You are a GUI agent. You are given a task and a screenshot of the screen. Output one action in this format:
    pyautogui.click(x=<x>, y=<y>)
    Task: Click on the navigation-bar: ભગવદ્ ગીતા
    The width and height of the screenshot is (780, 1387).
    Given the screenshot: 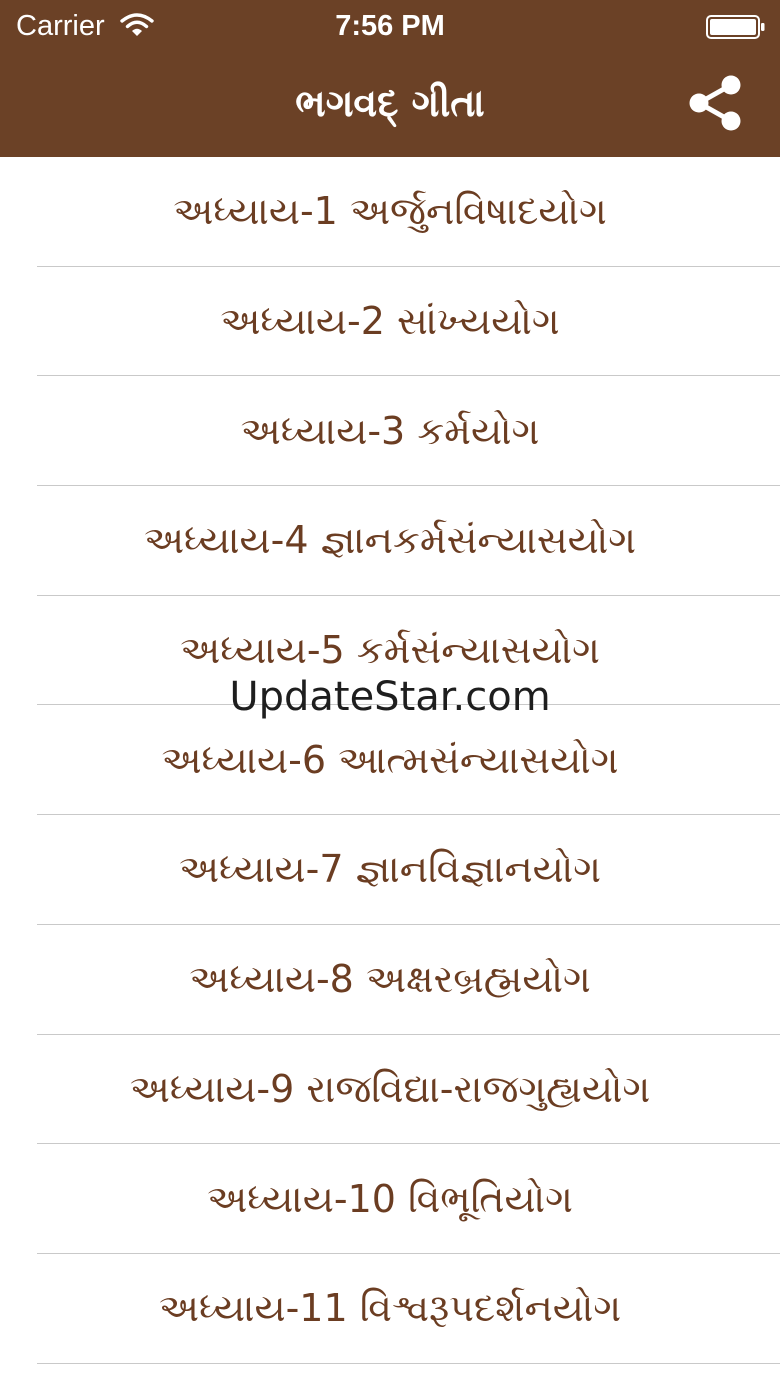 What is the action you would take?
    pyautogui.click(x=390, y=104)
    